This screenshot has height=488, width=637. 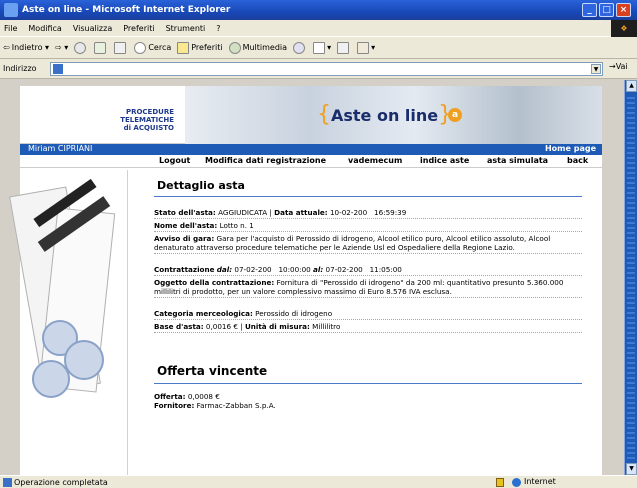 I want to click on forward-button: ⇨ ▾, so click(x=61, y=47).